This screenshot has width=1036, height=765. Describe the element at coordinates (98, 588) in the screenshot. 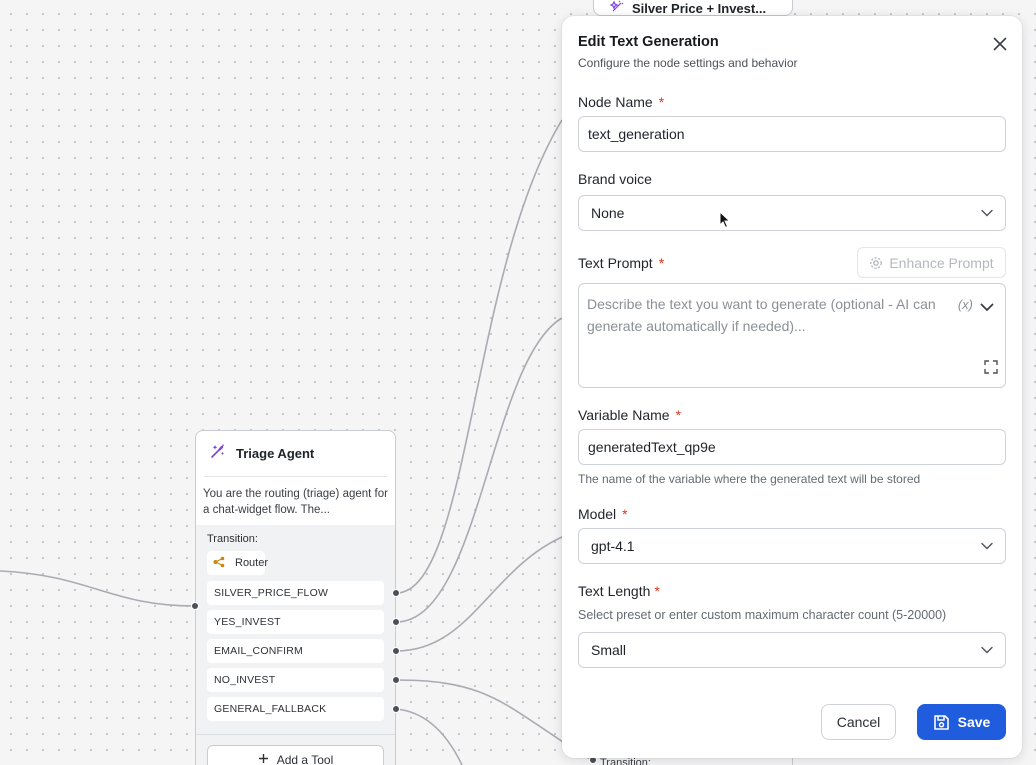

I see `edge-incoming` at that location.